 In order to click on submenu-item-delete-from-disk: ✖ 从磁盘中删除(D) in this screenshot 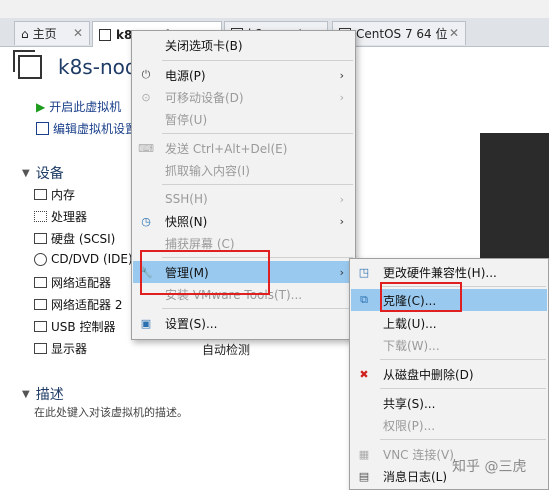, I will do `click(449, 374)`.